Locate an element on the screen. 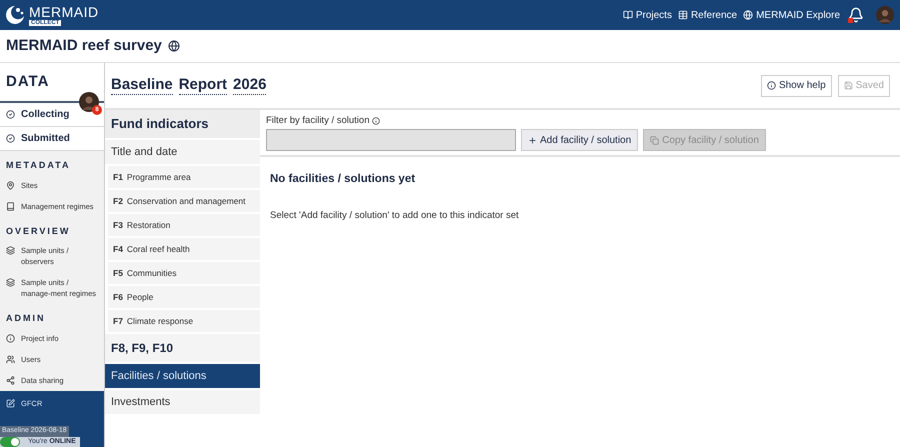 The width and height of the screenshot is (900, 447). group-item: F8, F9, F10 is located at coordinates (182, 349).